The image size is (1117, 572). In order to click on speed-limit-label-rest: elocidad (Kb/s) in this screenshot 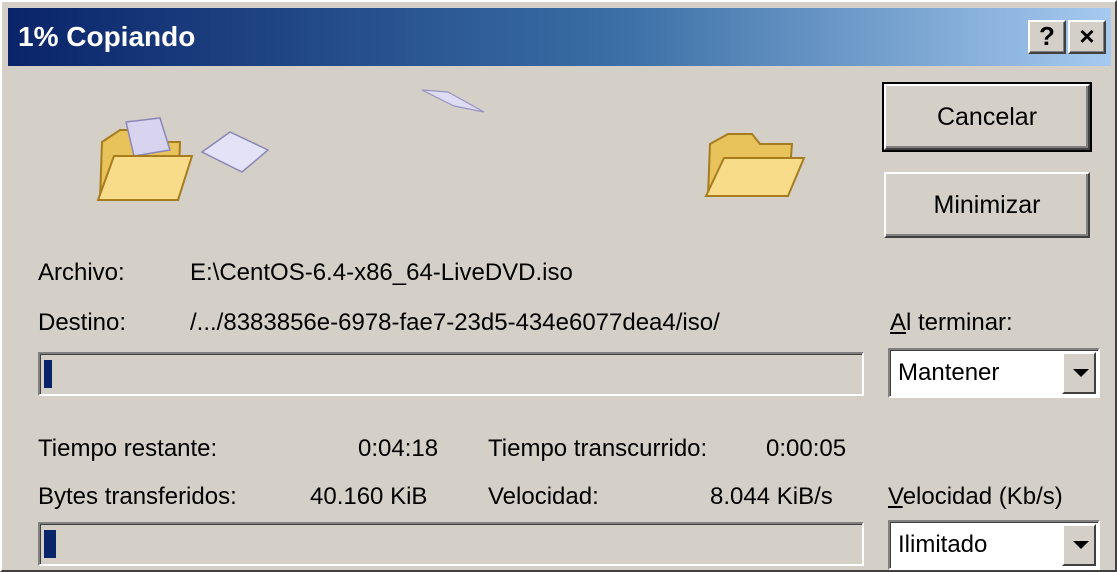, I will do `click(982, 496)`.